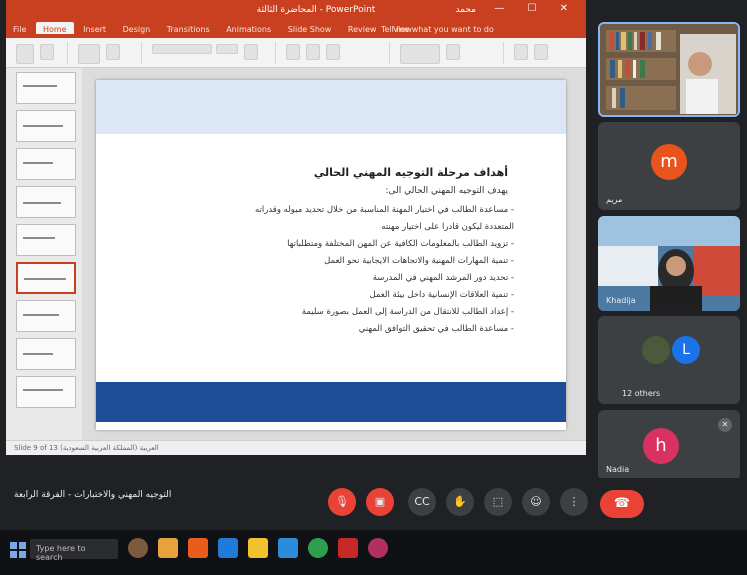 The width and height of the screenshot is (747, 575). I want to click on drawing-group, so click(449, 53).